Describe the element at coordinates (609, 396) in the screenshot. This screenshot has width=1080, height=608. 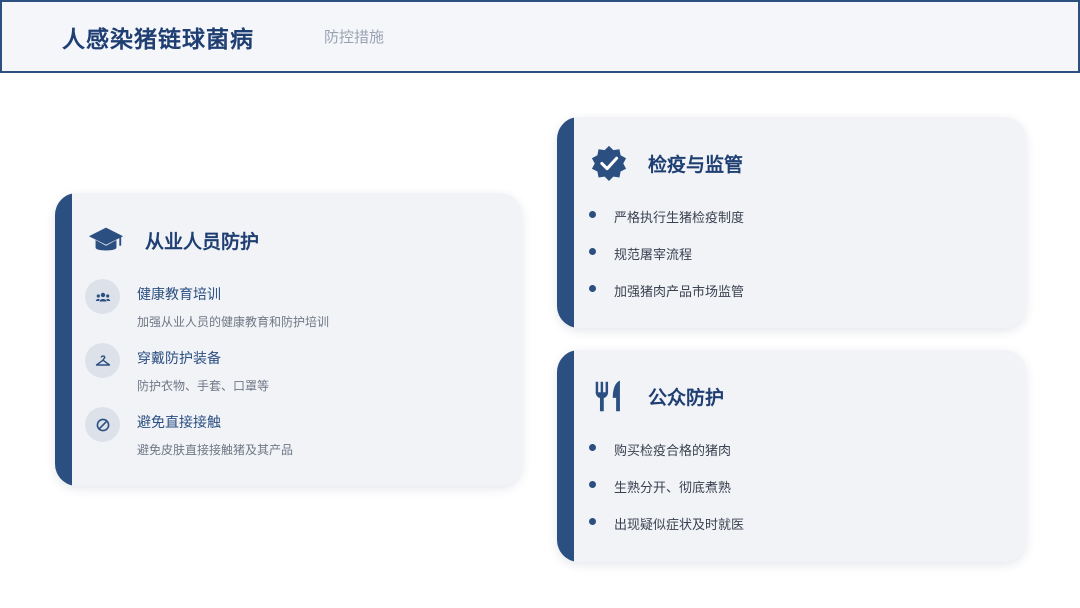
I see `utensils-icon` at that location.